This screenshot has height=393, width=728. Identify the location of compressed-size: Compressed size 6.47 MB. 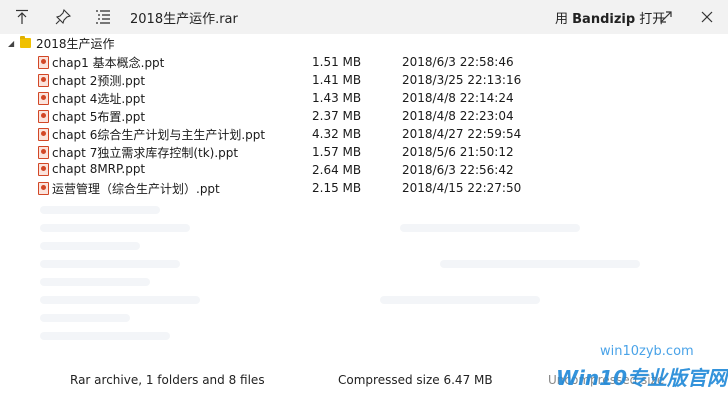
(415, 380).